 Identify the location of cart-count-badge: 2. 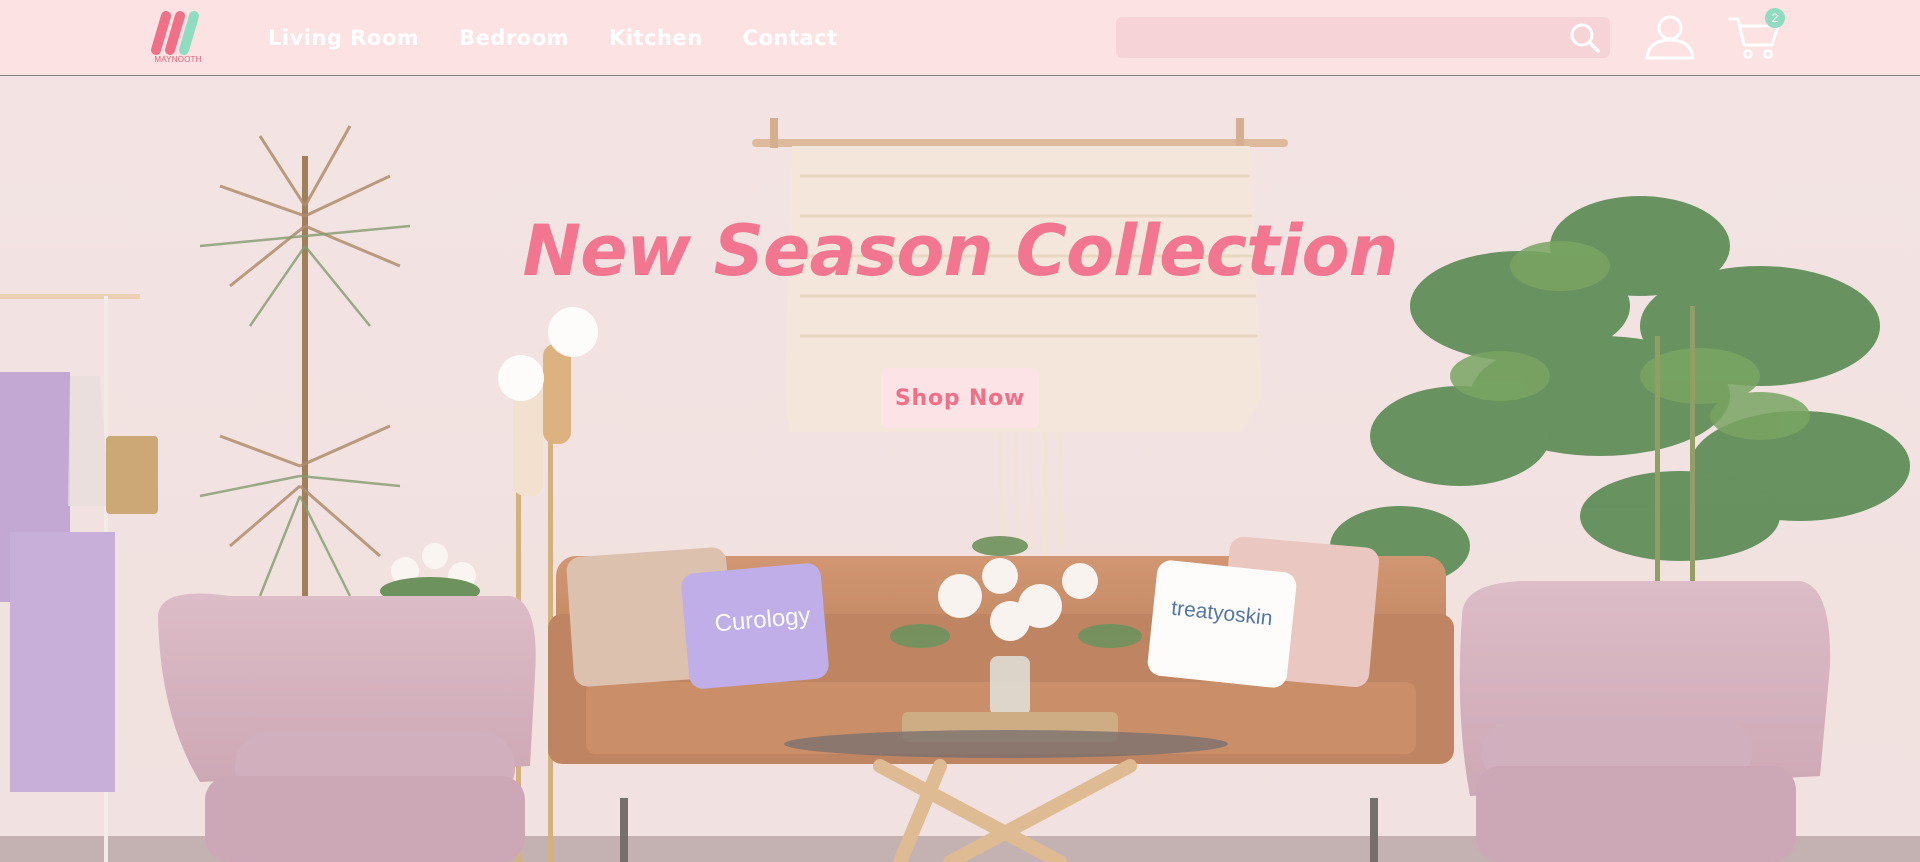
(1775, 18).